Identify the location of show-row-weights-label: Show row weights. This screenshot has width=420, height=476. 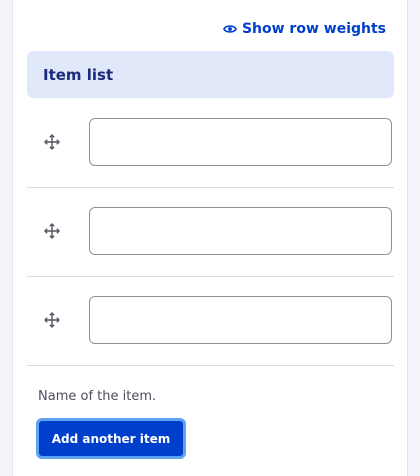
(313, 29).